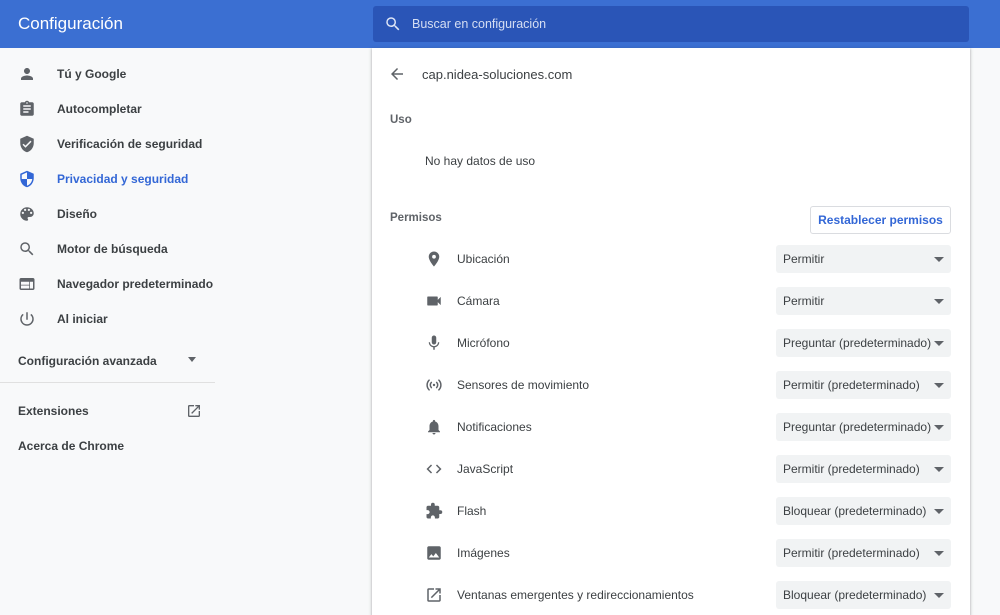  Describe the element at coordinates (27, 179) in the screenshot. I see `shield-privacy-icon` at that location.